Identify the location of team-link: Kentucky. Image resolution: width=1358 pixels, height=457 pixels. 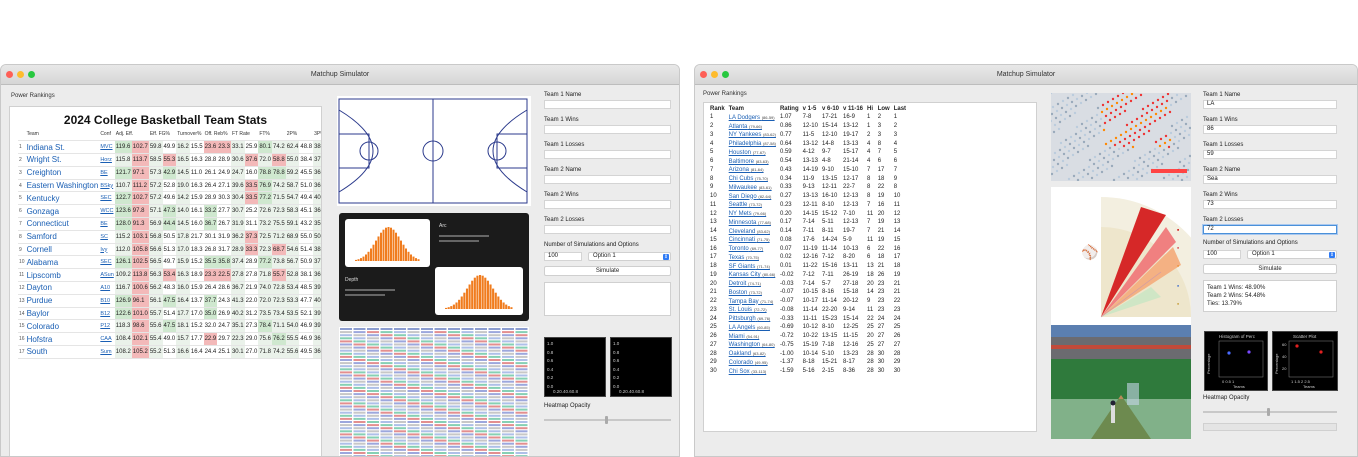
(62, 198).